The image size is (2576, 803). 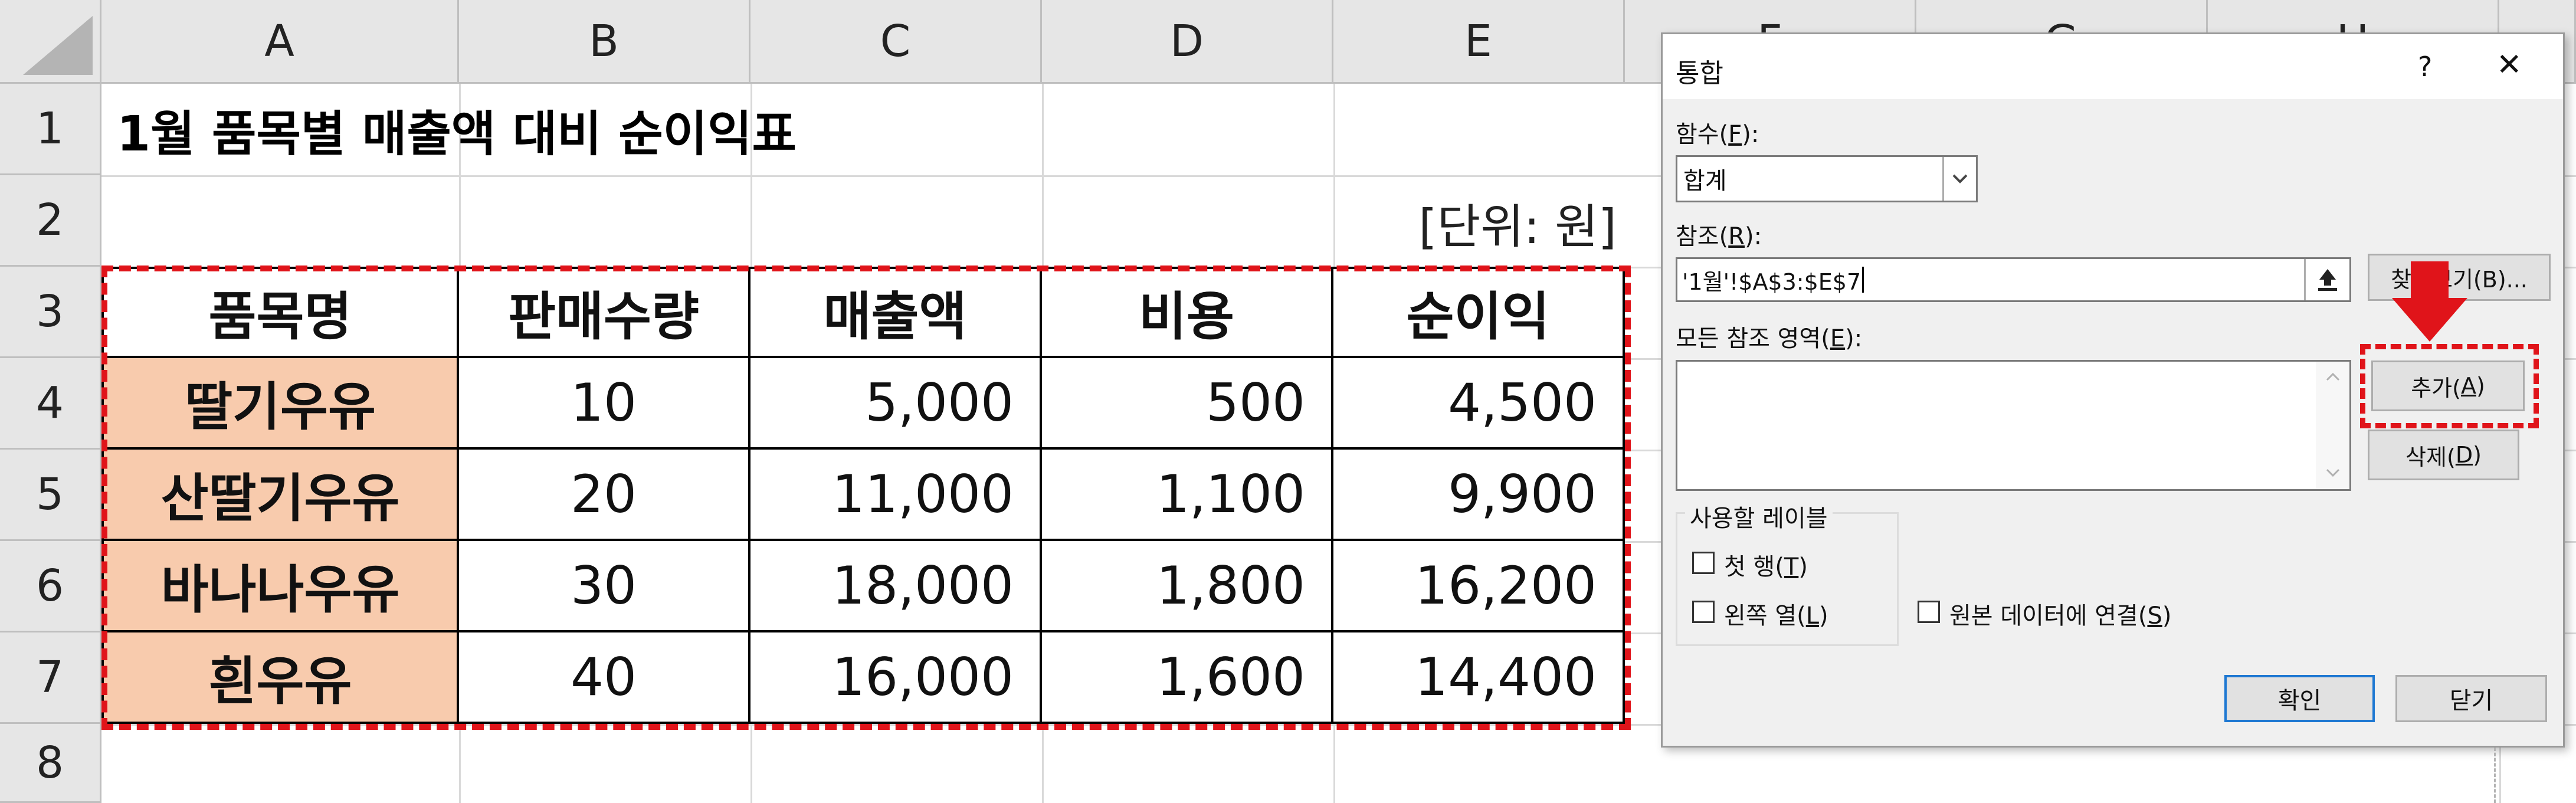 What do you see at coordinates (1703, 563) in the screenshot?
I see `top-row-checkbox` at bounding box center [1703, 563].